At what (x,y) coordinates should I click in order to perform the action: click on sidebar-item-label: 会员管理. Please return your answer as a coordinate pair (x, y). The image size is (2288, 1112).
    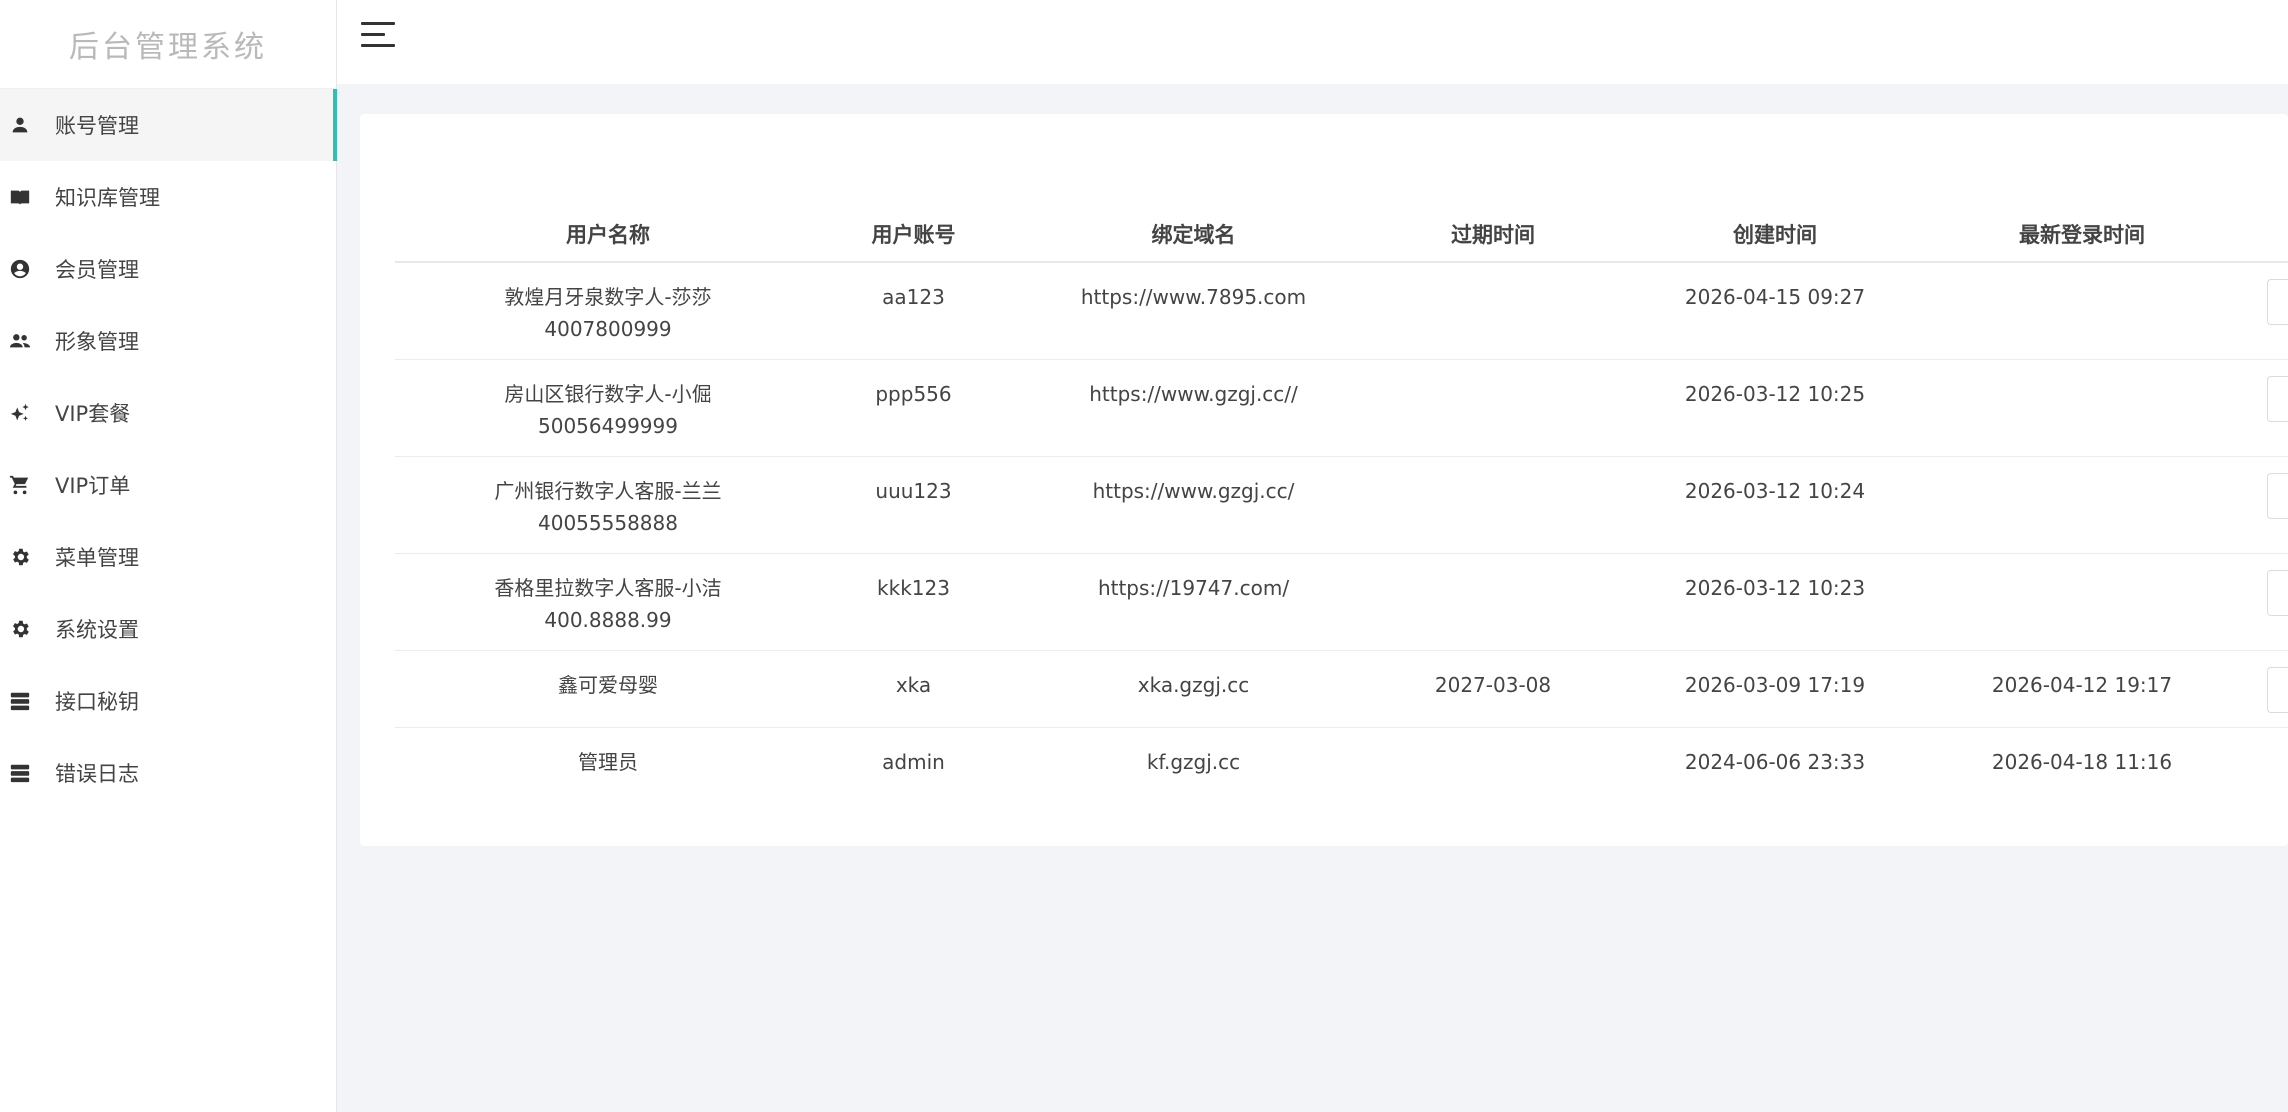
    Looking at the image, I should click on (97, 270).